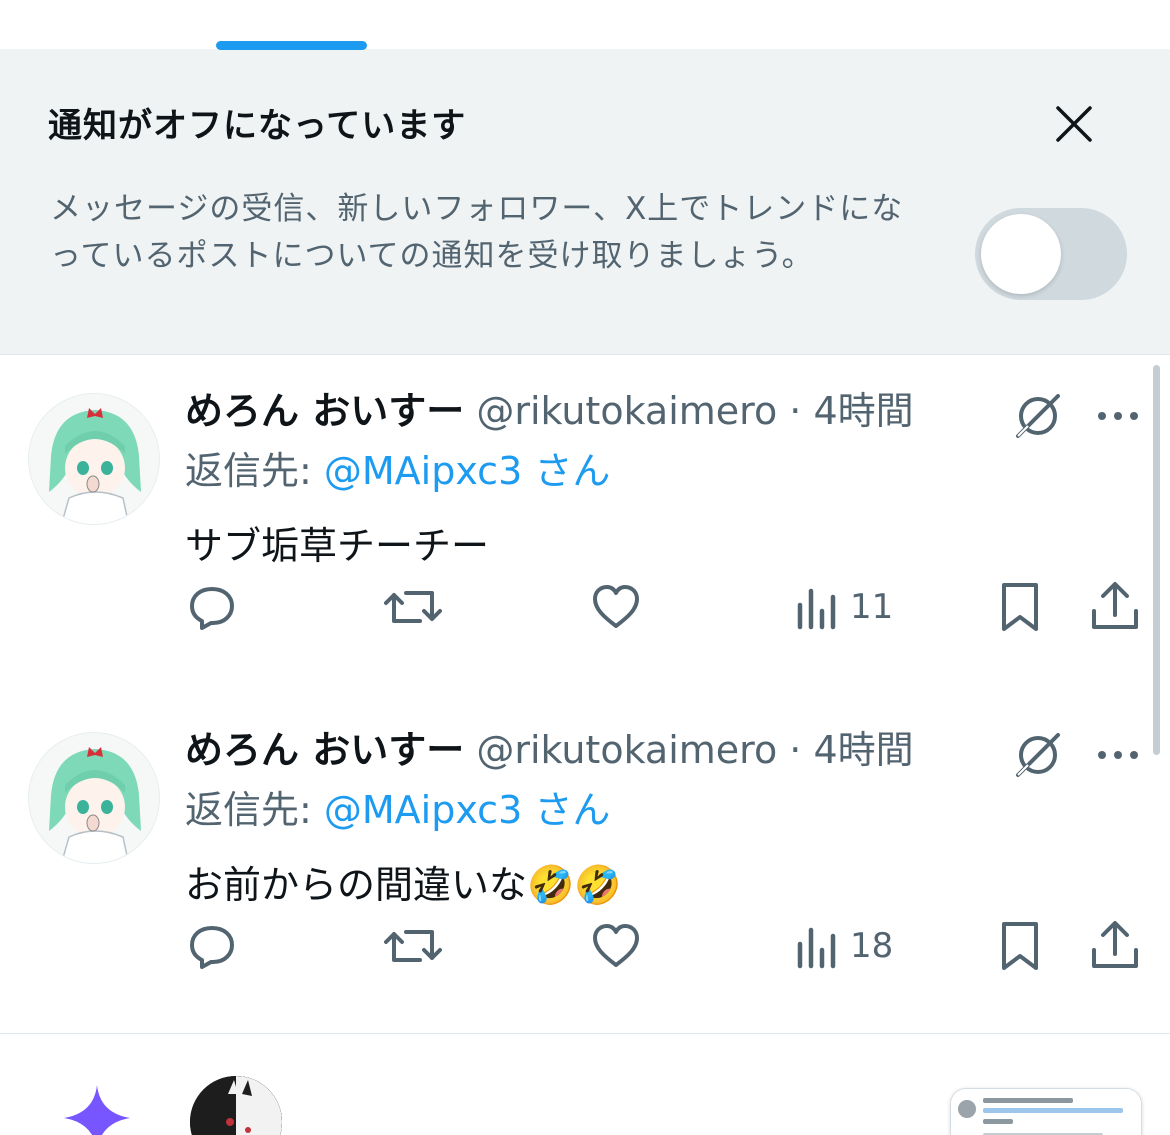  Describe the element at coordinates (97, 1109) in the screenshot. I see `grok-star-icon` at that location.